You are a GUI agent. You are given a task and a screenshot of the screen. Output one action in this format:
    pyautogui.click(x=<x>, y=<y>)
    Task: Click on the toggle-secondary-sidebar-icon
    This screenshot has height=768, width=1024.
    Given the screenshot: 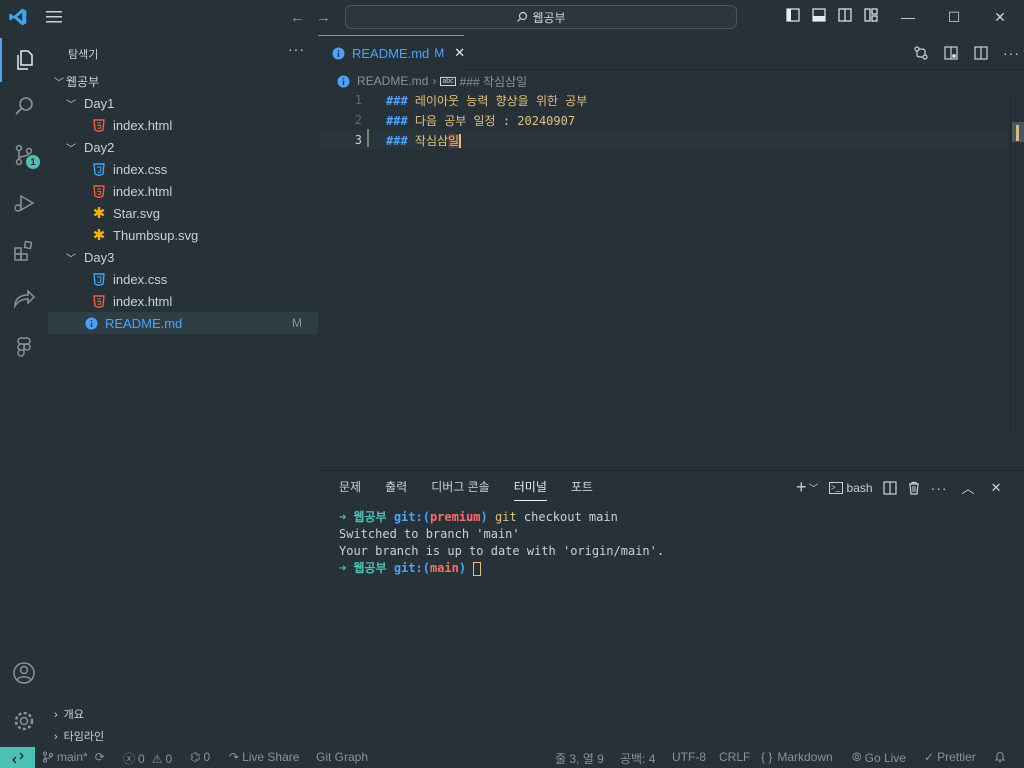 What is the action you would take?
    pyautogui.click(x=845, y=15)
    